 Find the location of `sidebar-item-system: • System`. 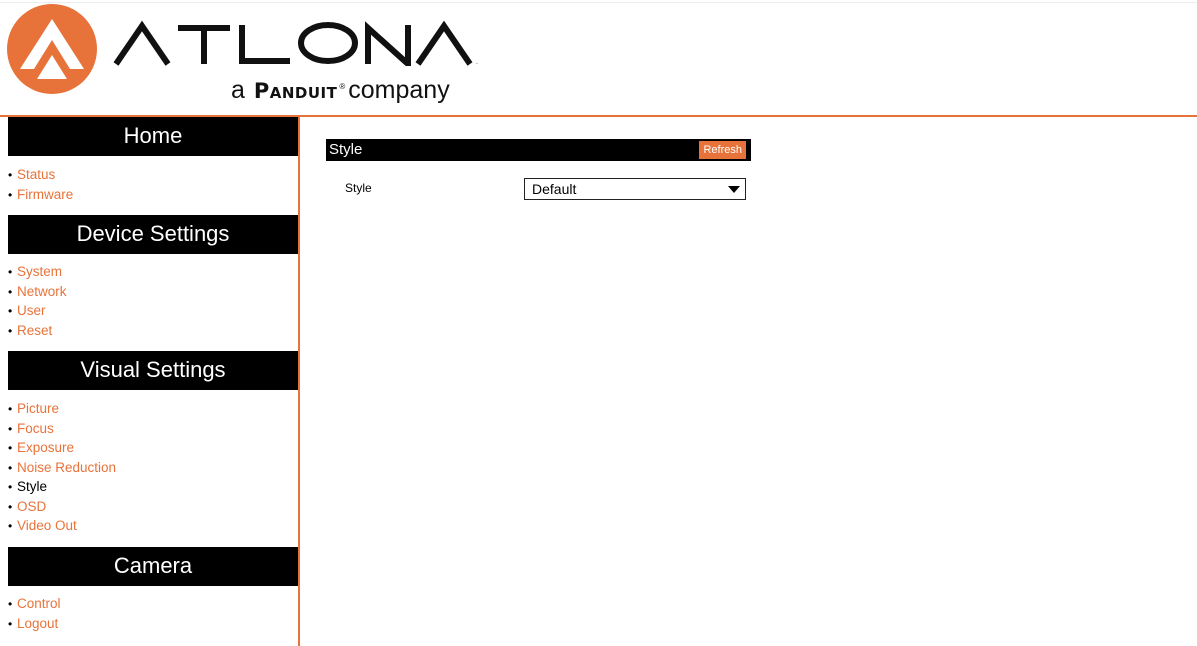

sidebar-item-system: • System is located at coordinates (37, 272).